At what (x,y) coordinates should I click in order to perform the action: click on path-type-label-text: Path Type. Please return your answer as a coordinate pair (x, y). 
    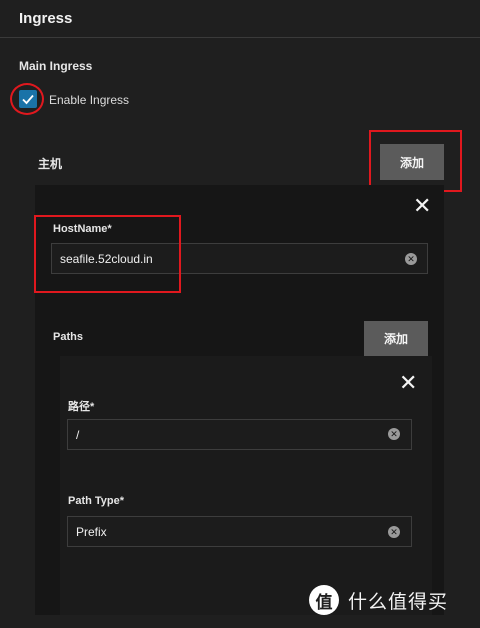
    Looking at the image, I should click on (94, 501).